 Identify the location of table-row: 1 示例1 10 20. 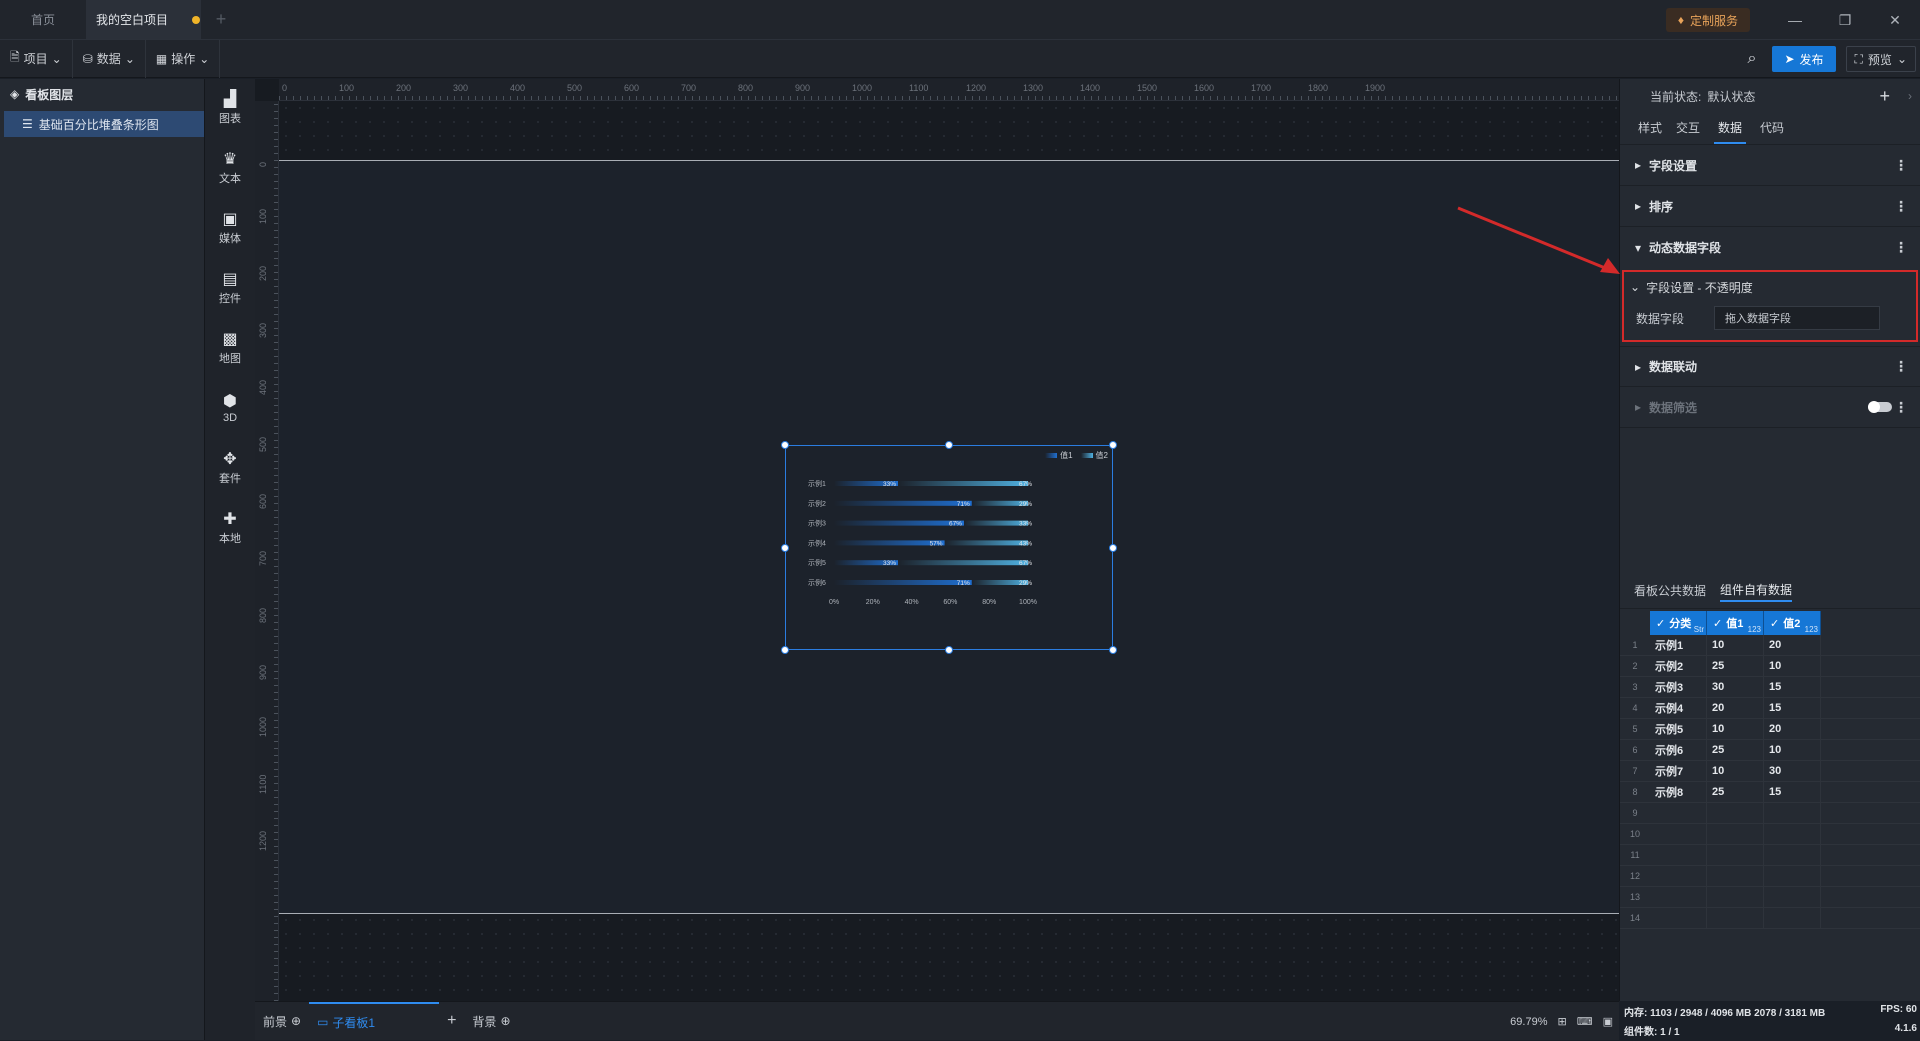
(1770, 645).